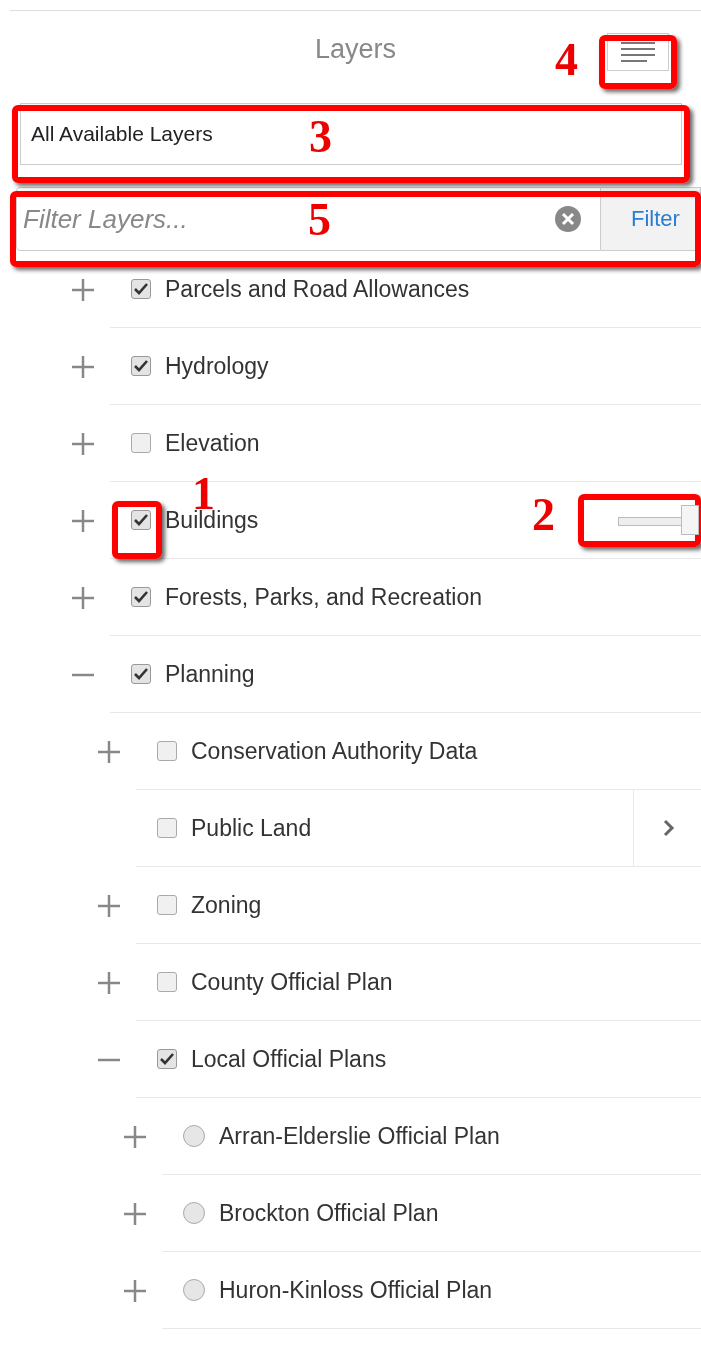  I want to click on layer-label: Local Official Plans, so click(289, 1059).